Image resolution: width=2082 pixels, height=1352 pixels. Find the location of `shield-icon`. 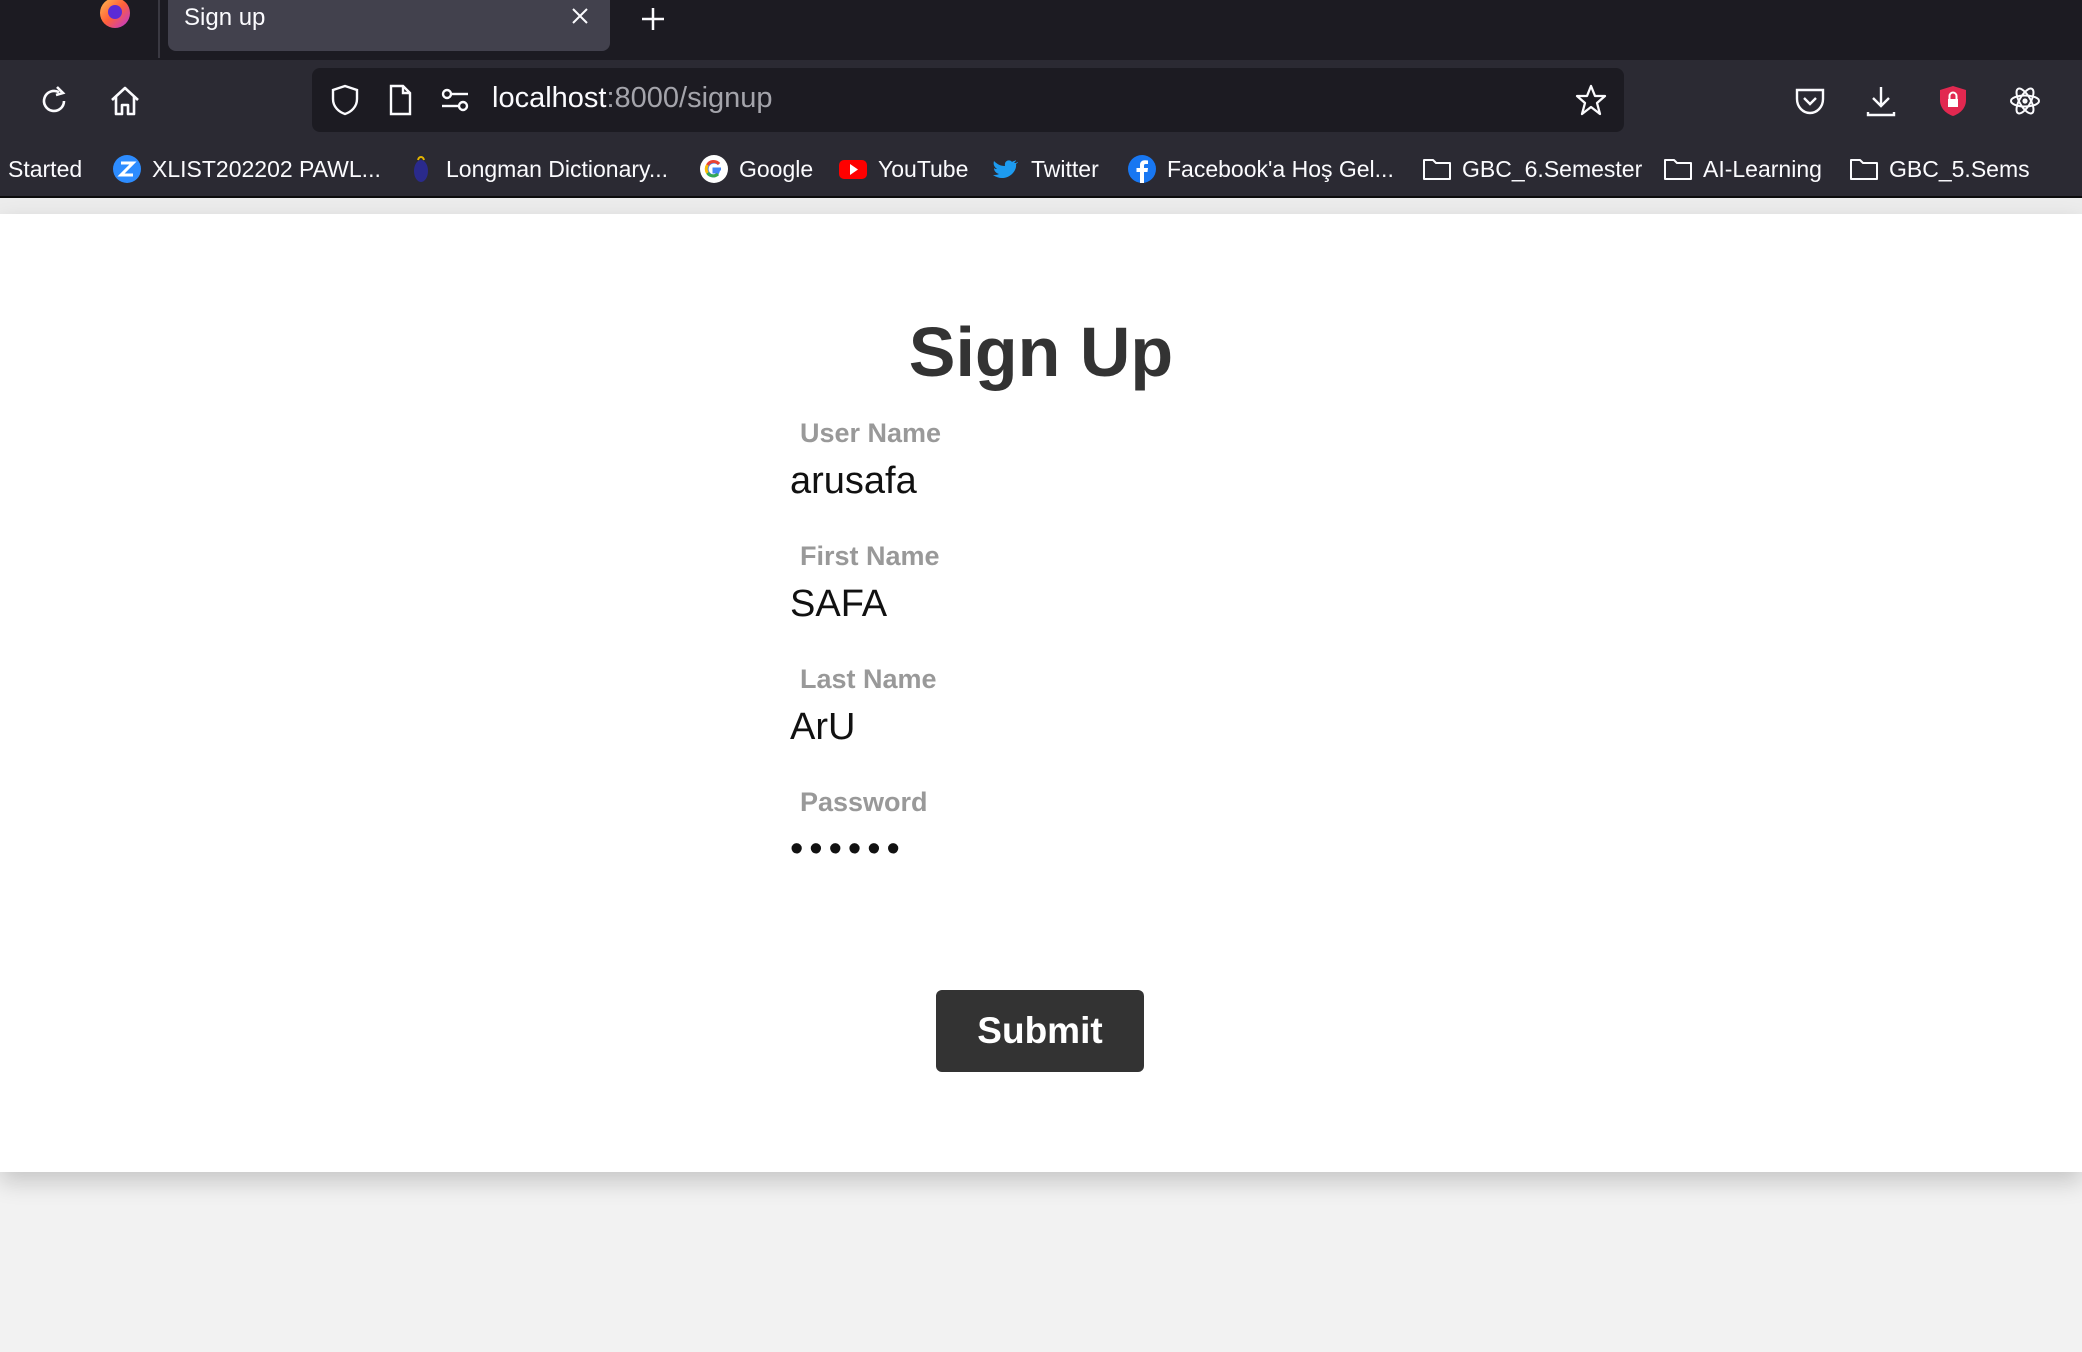

shield-icon is located at coordinates (345, 100).